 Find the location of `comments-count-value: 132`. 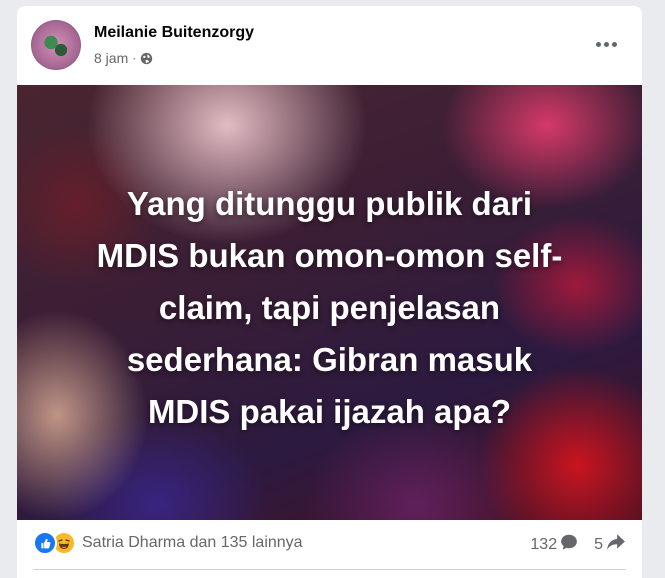

comments-count-value: 132 is located at coordinates (544, 544).